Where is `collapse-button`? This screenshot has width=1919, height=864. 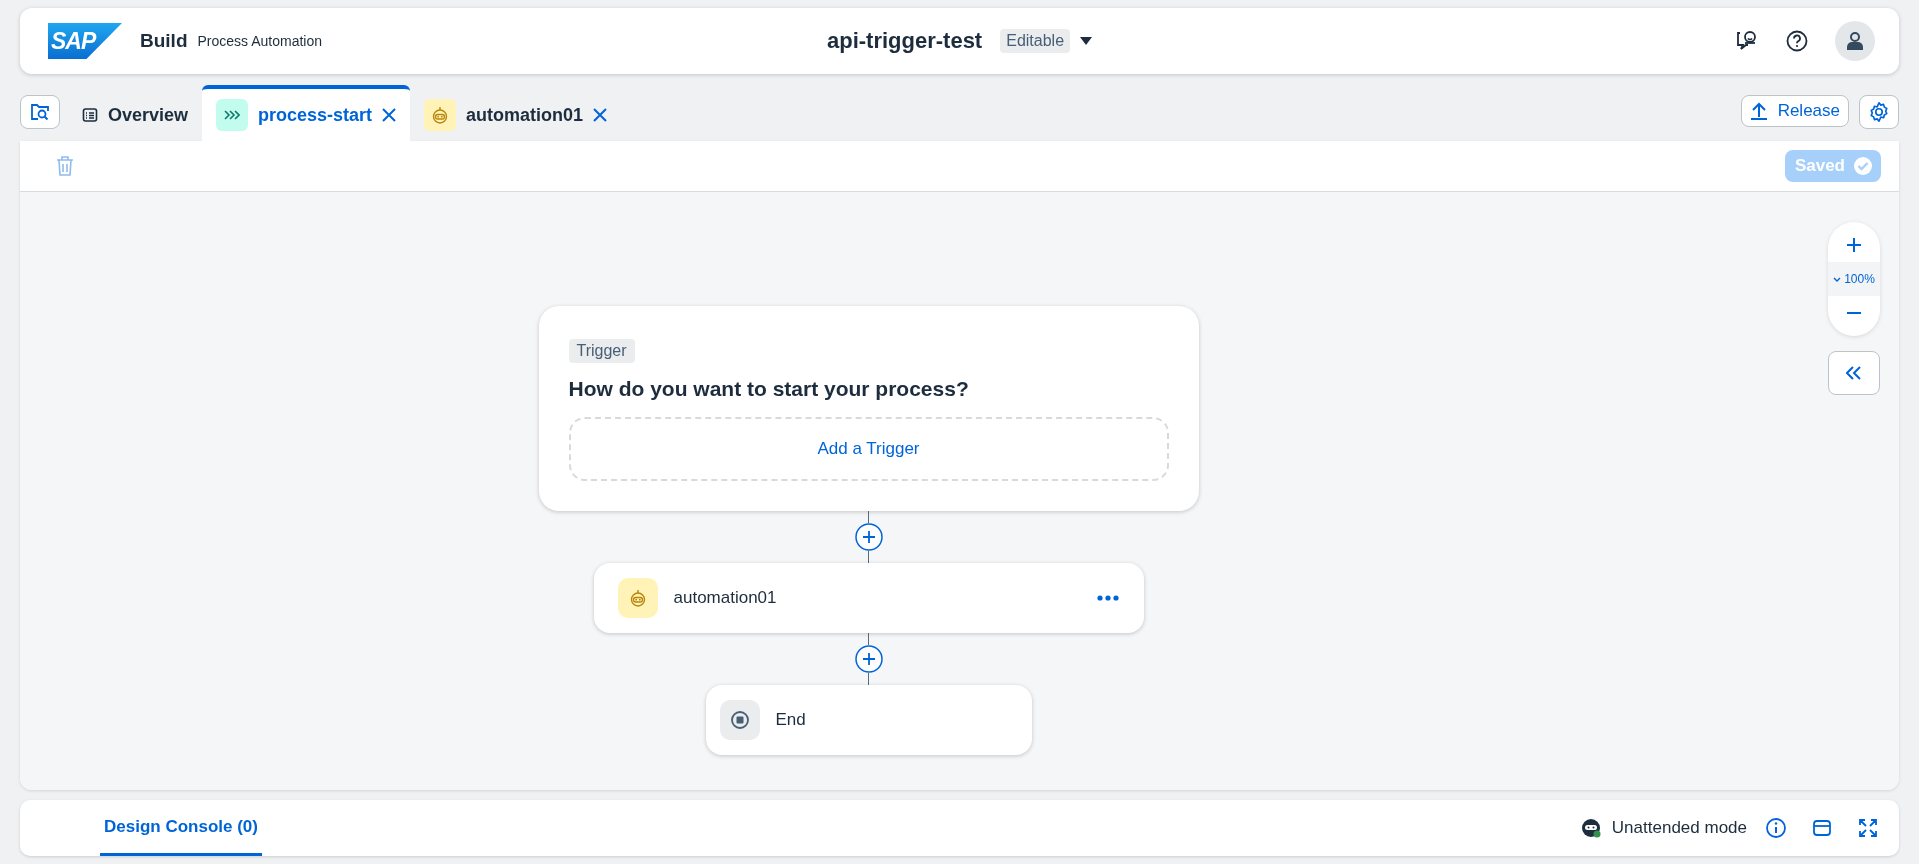 collapse-button is located at coordinates (1854, 373).